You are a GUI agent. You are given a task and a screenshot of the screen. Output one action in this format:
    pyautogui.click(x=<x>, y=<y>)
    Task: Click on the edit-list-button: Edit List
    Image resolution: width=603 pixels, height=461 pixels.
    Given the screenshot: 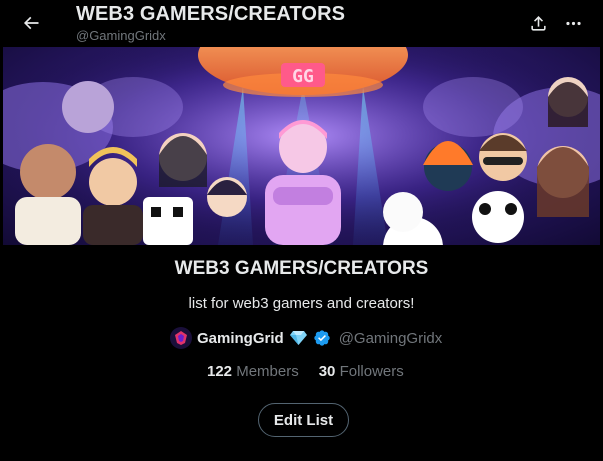 What is the action you would take?
    pyautogui.click(x=303, y=420)
    